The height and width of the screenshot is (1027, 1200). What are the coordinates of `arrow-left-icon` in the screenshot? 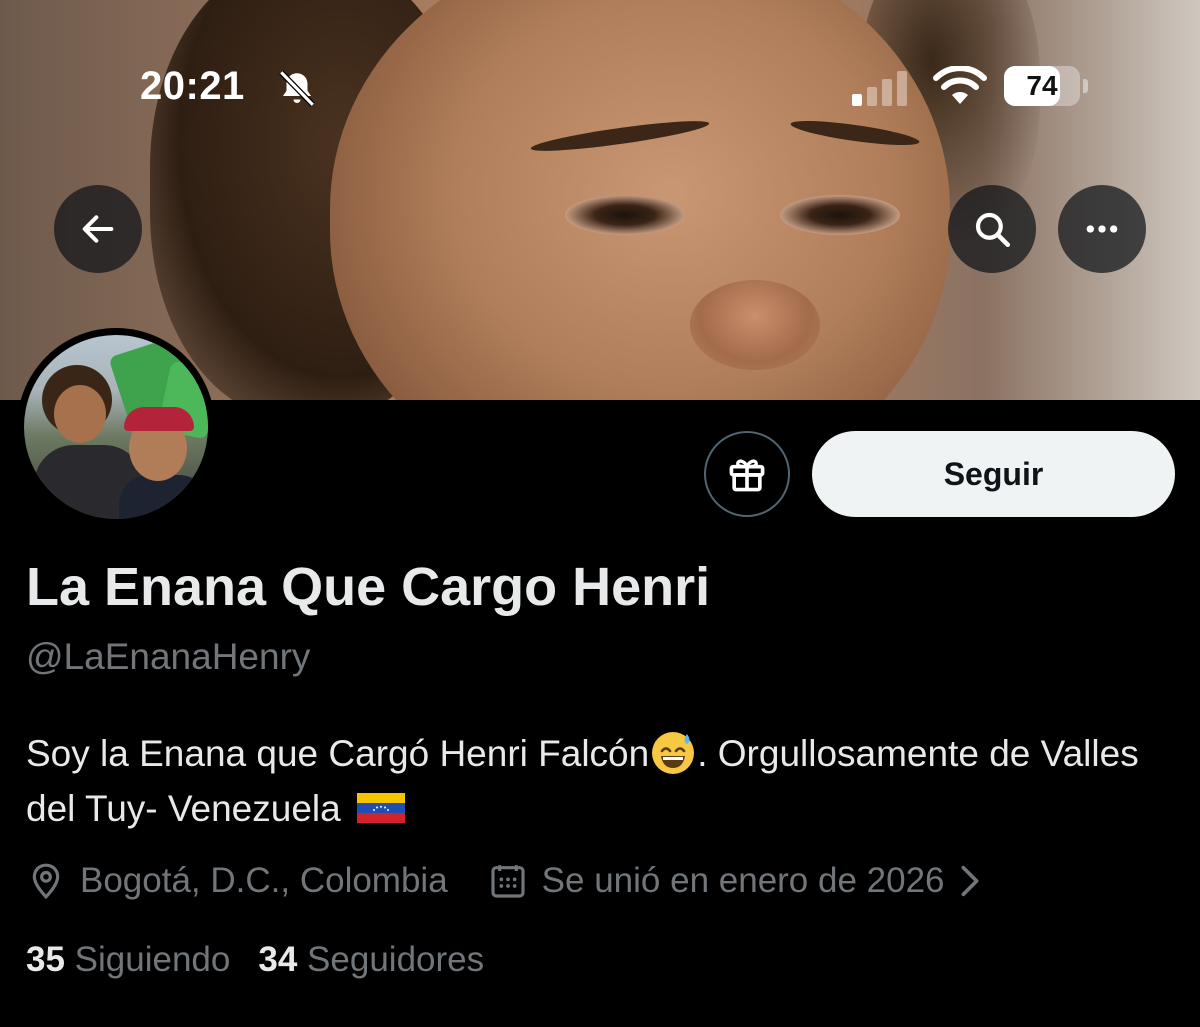 It's located at (98, 229).